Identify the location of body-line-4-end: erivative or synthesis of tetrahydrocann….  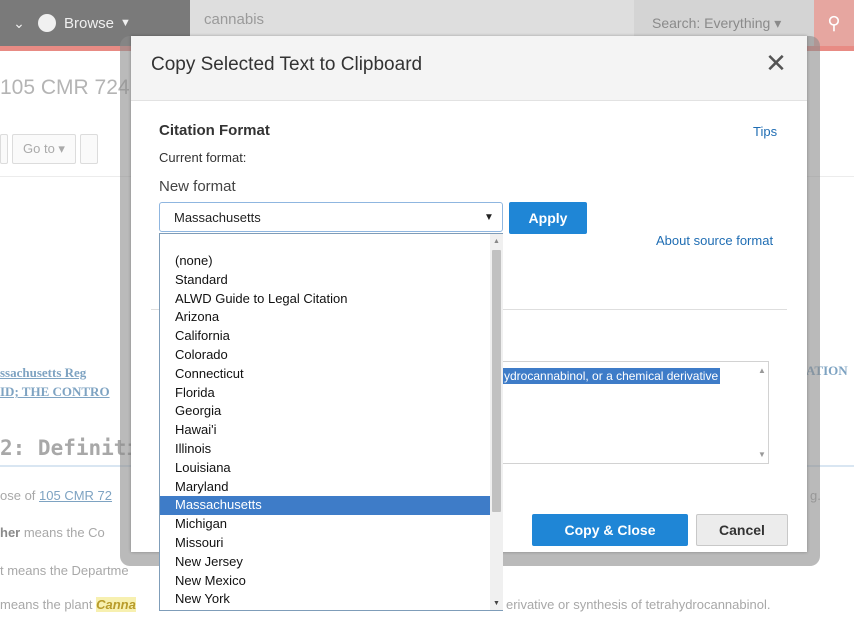
(638, 604).